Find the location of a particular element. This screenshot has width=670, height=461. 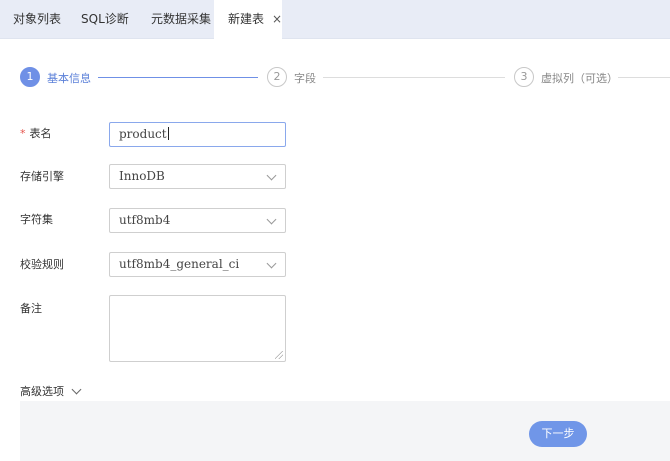

tab-label: 元数据采集 is located at coordinates (181, 19).